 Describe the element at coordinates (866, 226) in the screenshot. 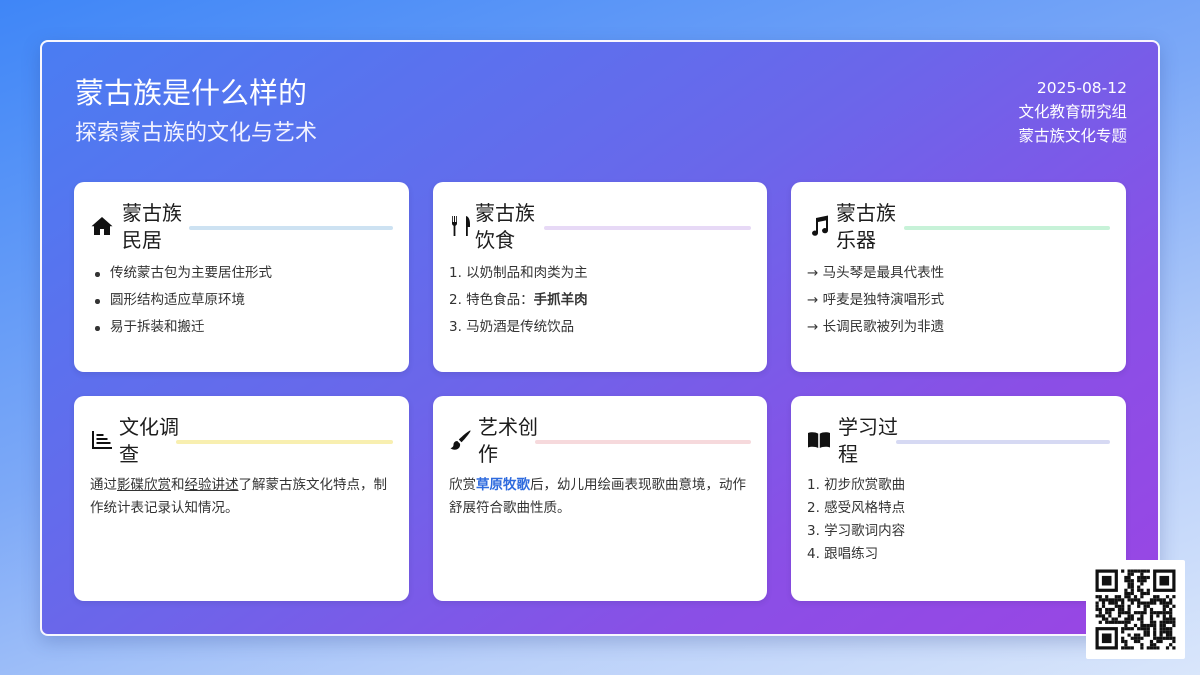

I see `card-title: 蒙古族乐器` at that location.